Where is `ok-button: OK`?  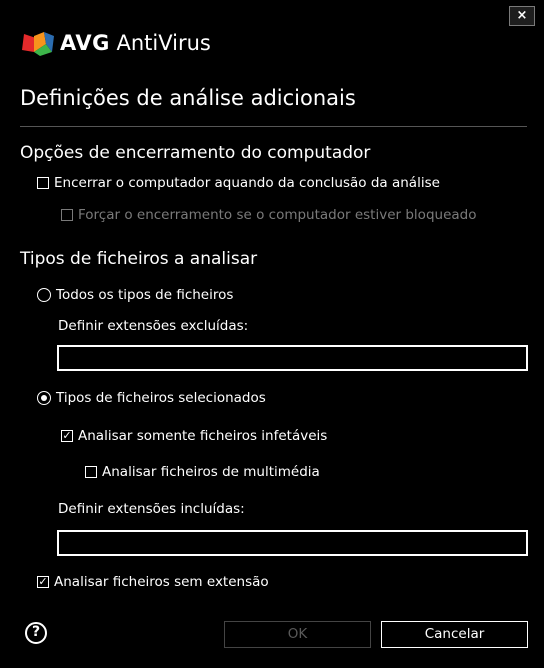
ok-button: OK is located at coordinates (297, 634).